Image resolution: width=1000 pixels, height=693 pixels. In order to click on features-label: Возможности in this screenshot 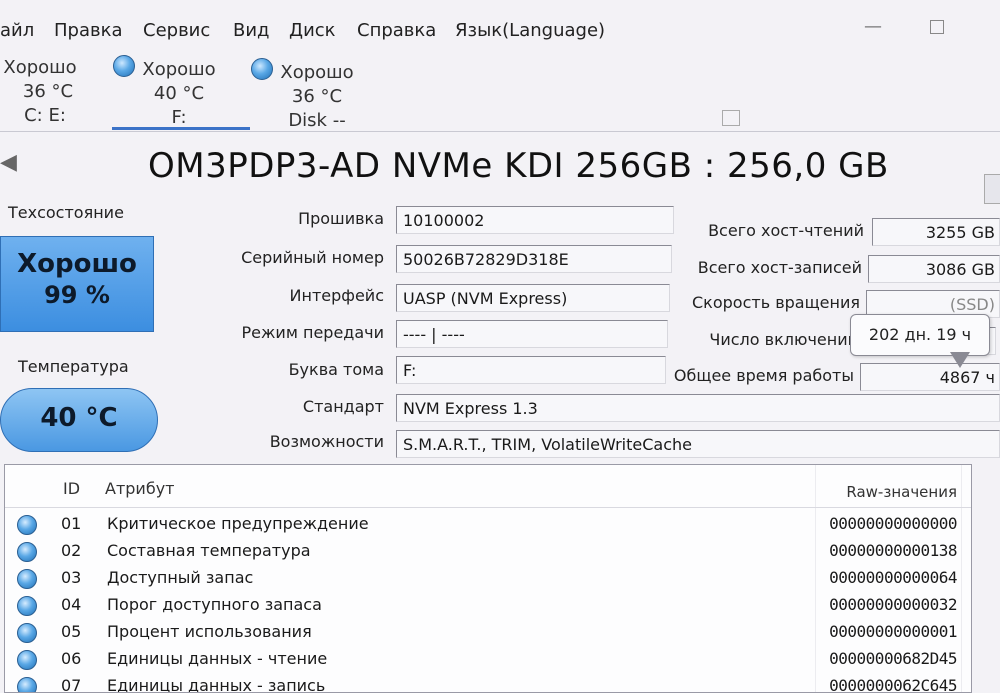, I will do `click(326, 441)`.